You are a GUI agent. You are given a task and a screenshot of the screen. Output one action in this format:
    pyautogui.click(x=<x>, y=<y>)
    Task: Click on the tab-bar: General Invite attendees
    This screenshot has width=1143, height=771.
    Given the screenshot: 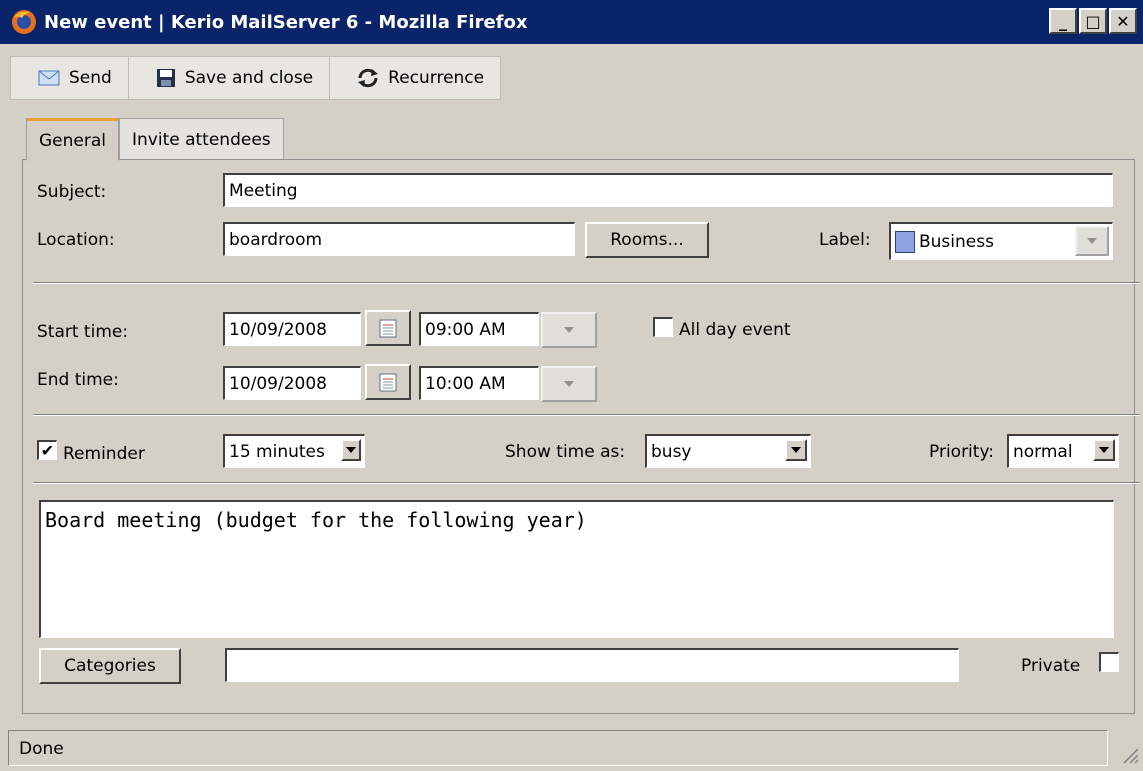 What is the action you would take?
    pyautogui.click(x=155, y=139)
    